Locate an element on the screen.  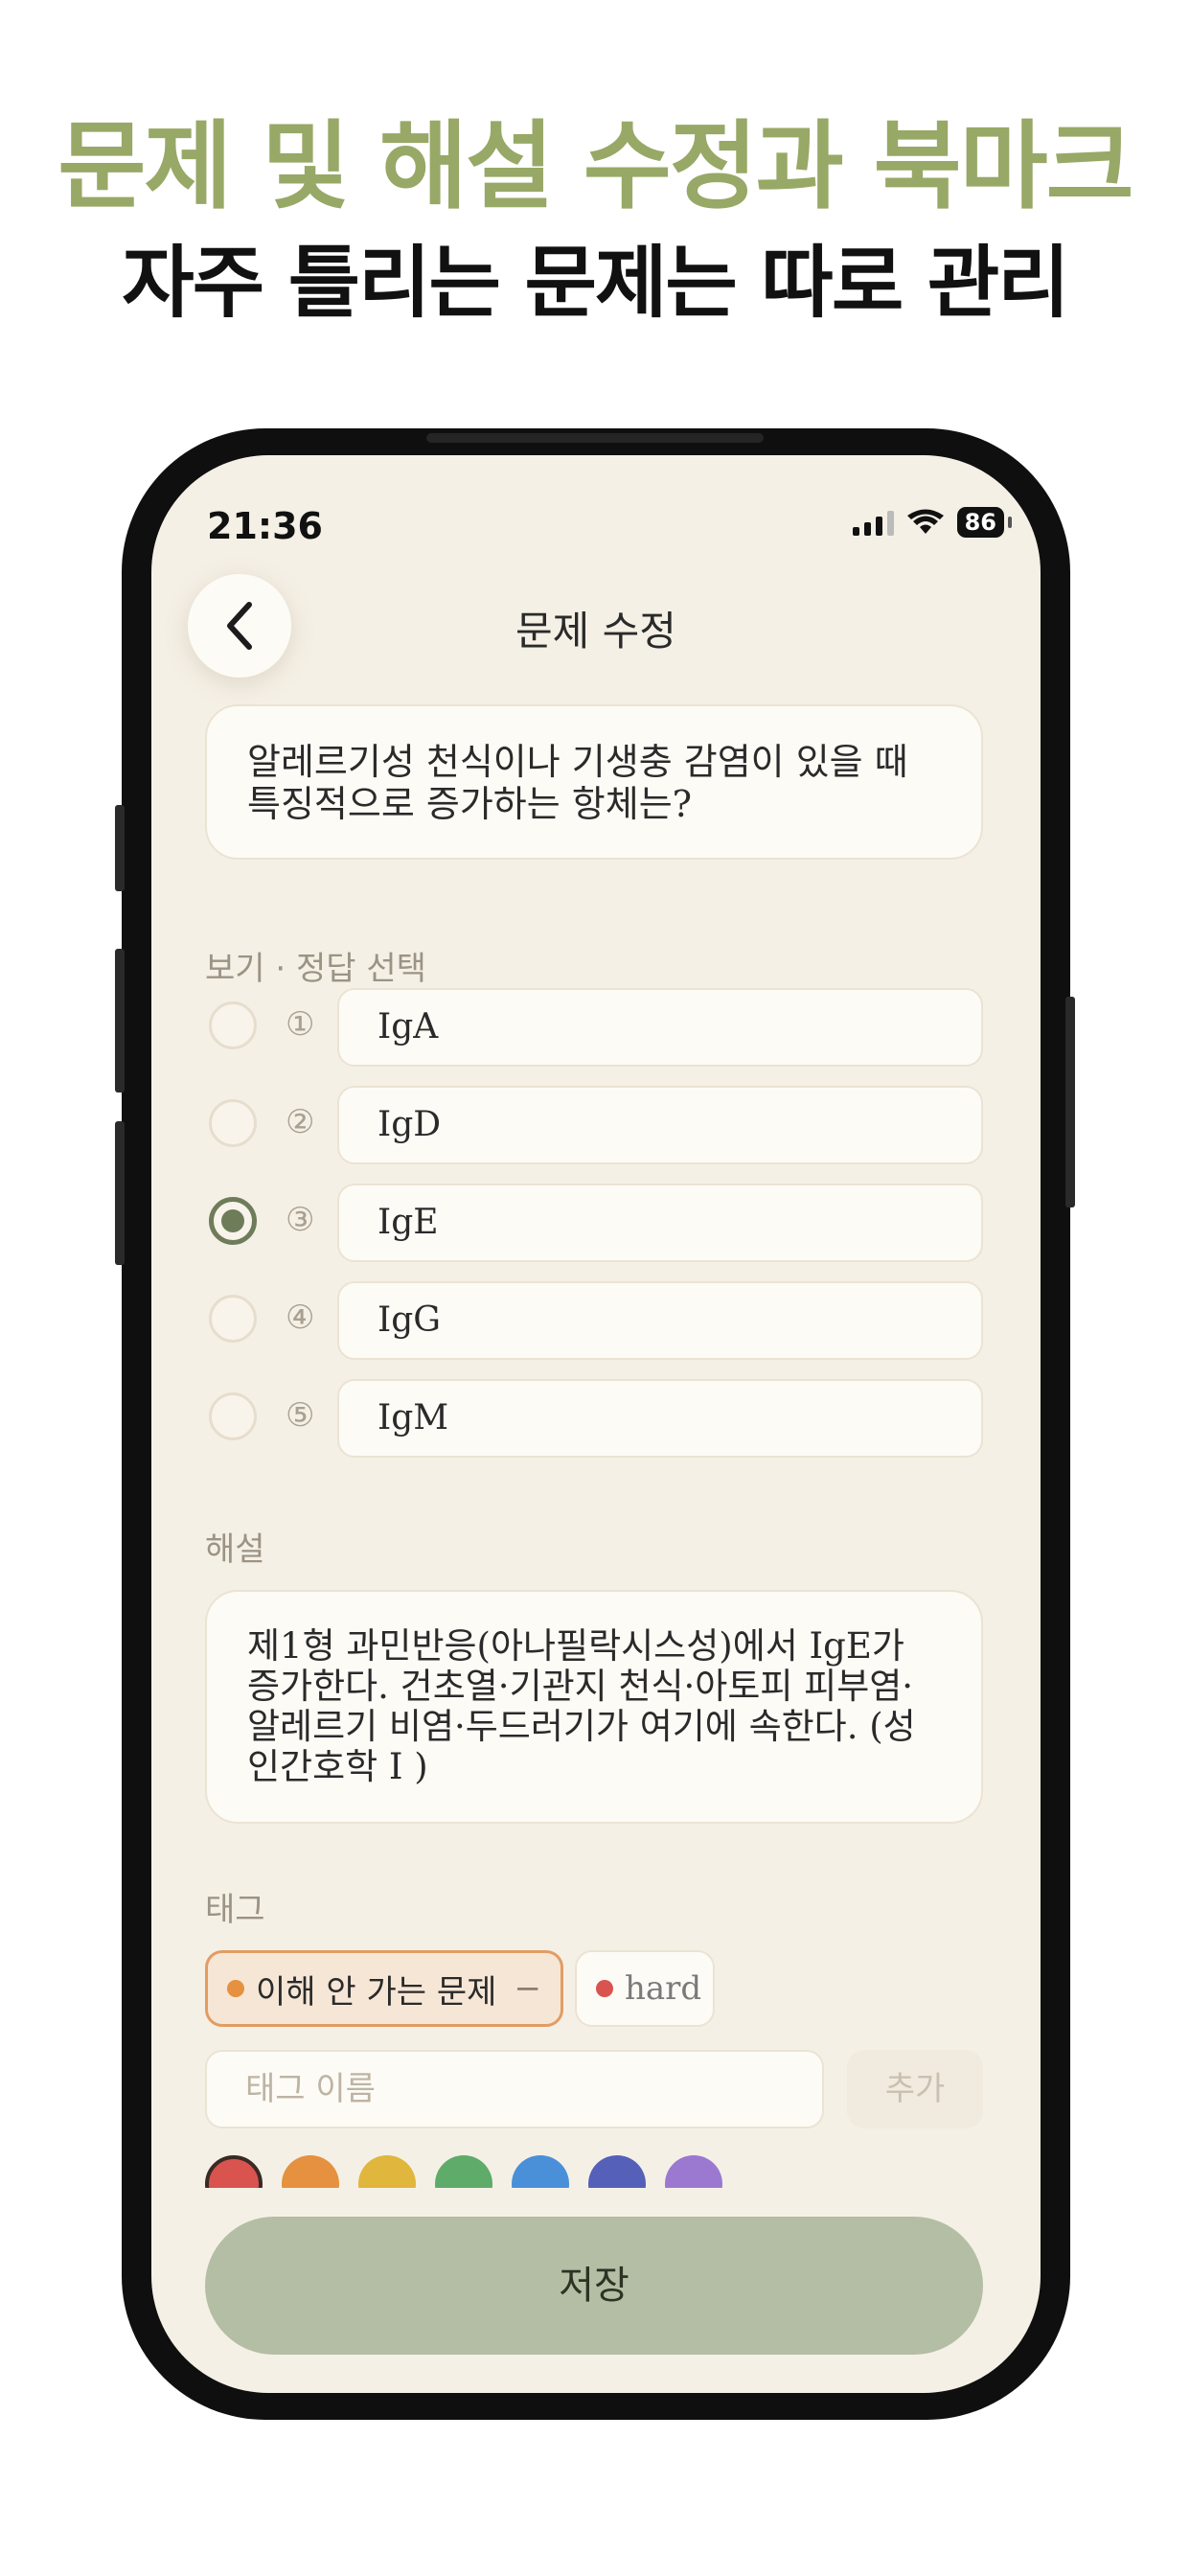
tag-name-input: 태그 이름 is located at coordinates (514, 2089).